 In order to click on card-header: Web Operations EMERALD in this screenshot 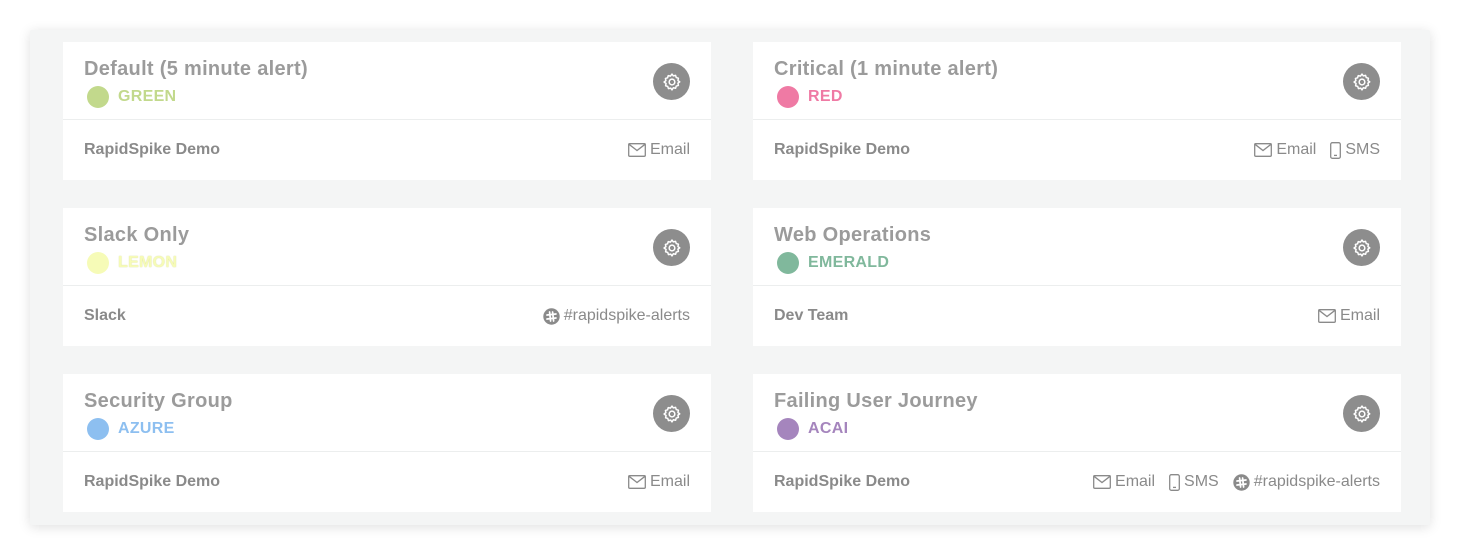, I will do `click(1077, 247)`.